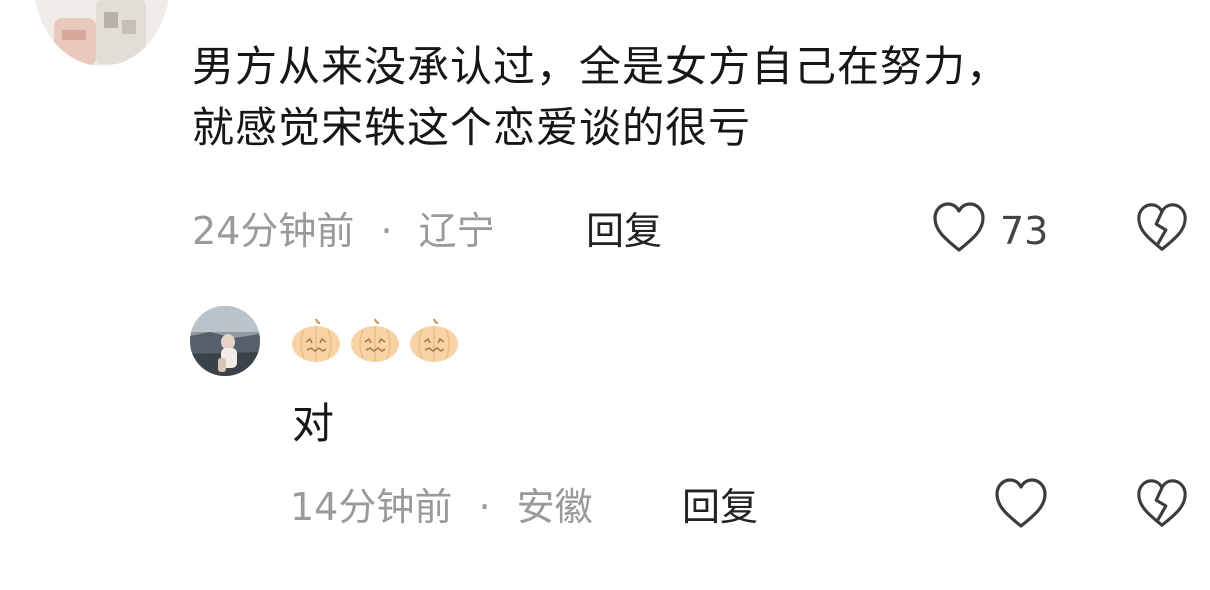 Image resolution: width=1210 pixels, height=590 pixels. What do you see at coordinates (472, 127) in the screenshot?
I see `comment-text-line: 就感觉宋轶这个恋爱谈的很亏` at bounding box center [472, 127].